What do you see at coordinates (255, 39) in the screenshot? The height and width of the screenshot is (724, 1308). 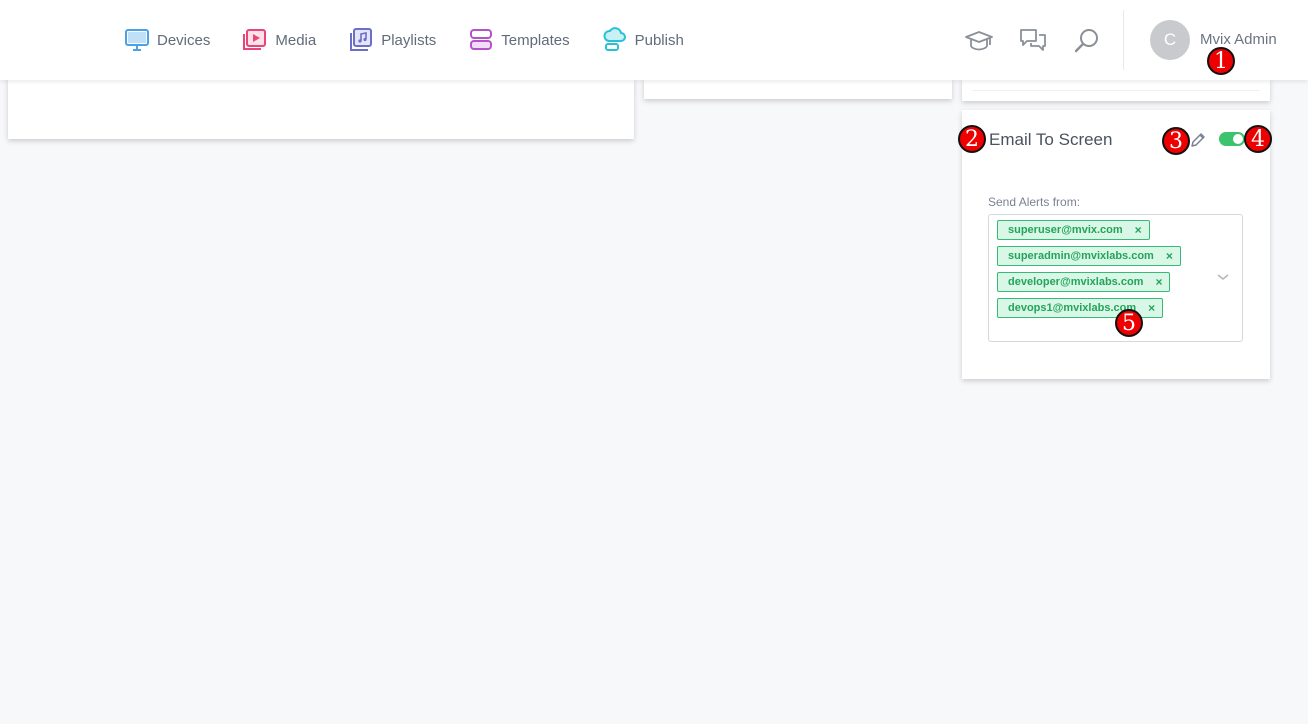 I see `media-play-icon` at bounding box center [255, 39].